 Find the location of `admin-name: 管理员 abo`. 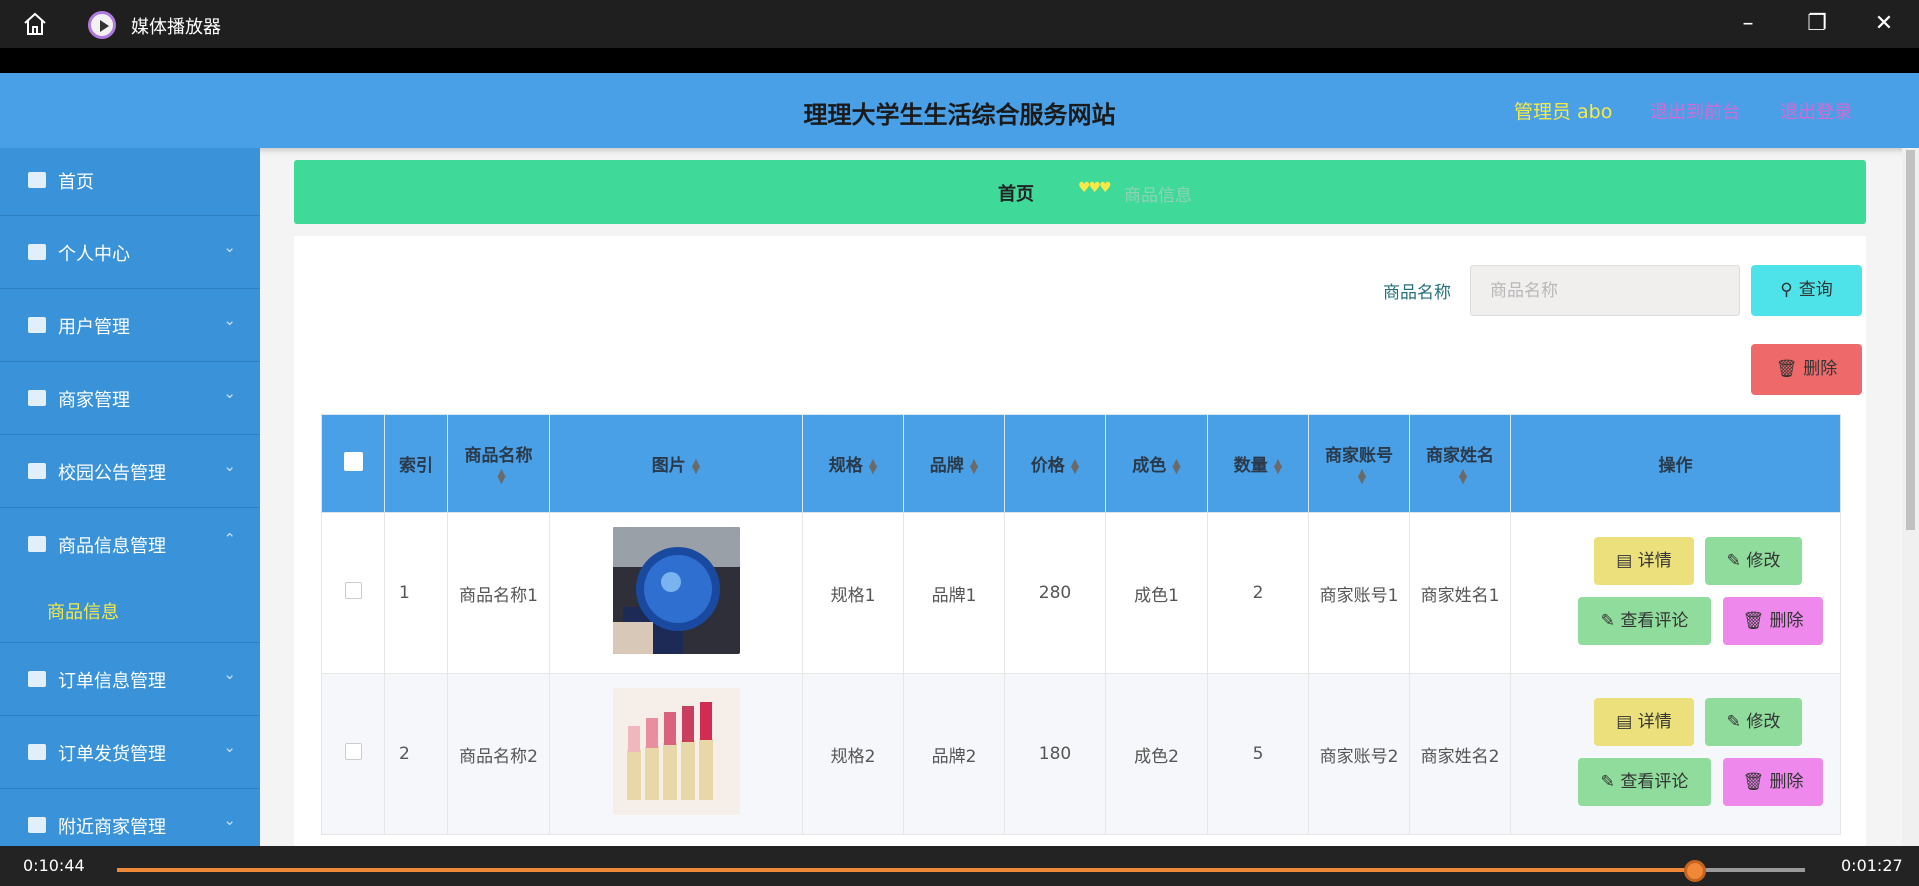

admin-name: 管理员 abo is located at coordinates (1563, 112).